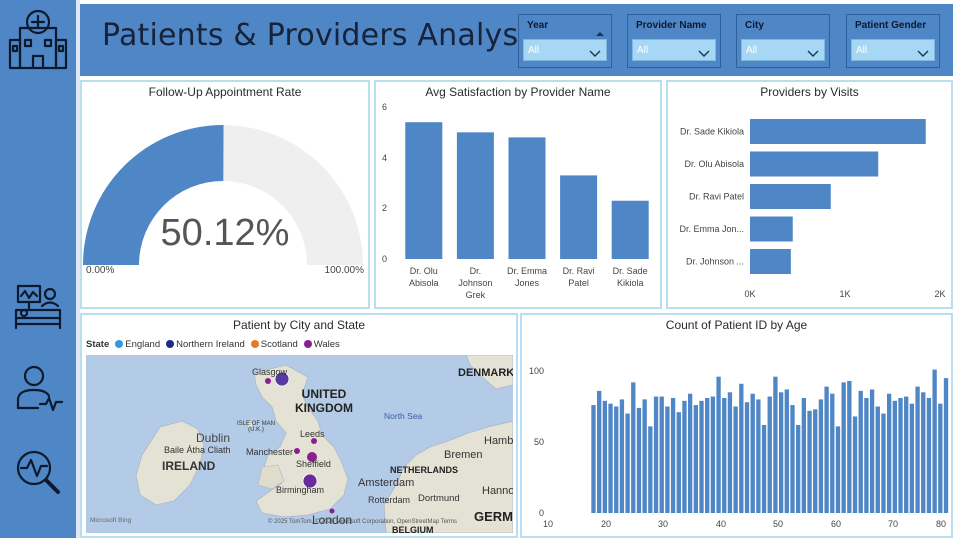  Describe the element at coordinates (38, 472) in the screenshot. I see `analysis-icon` at that location.